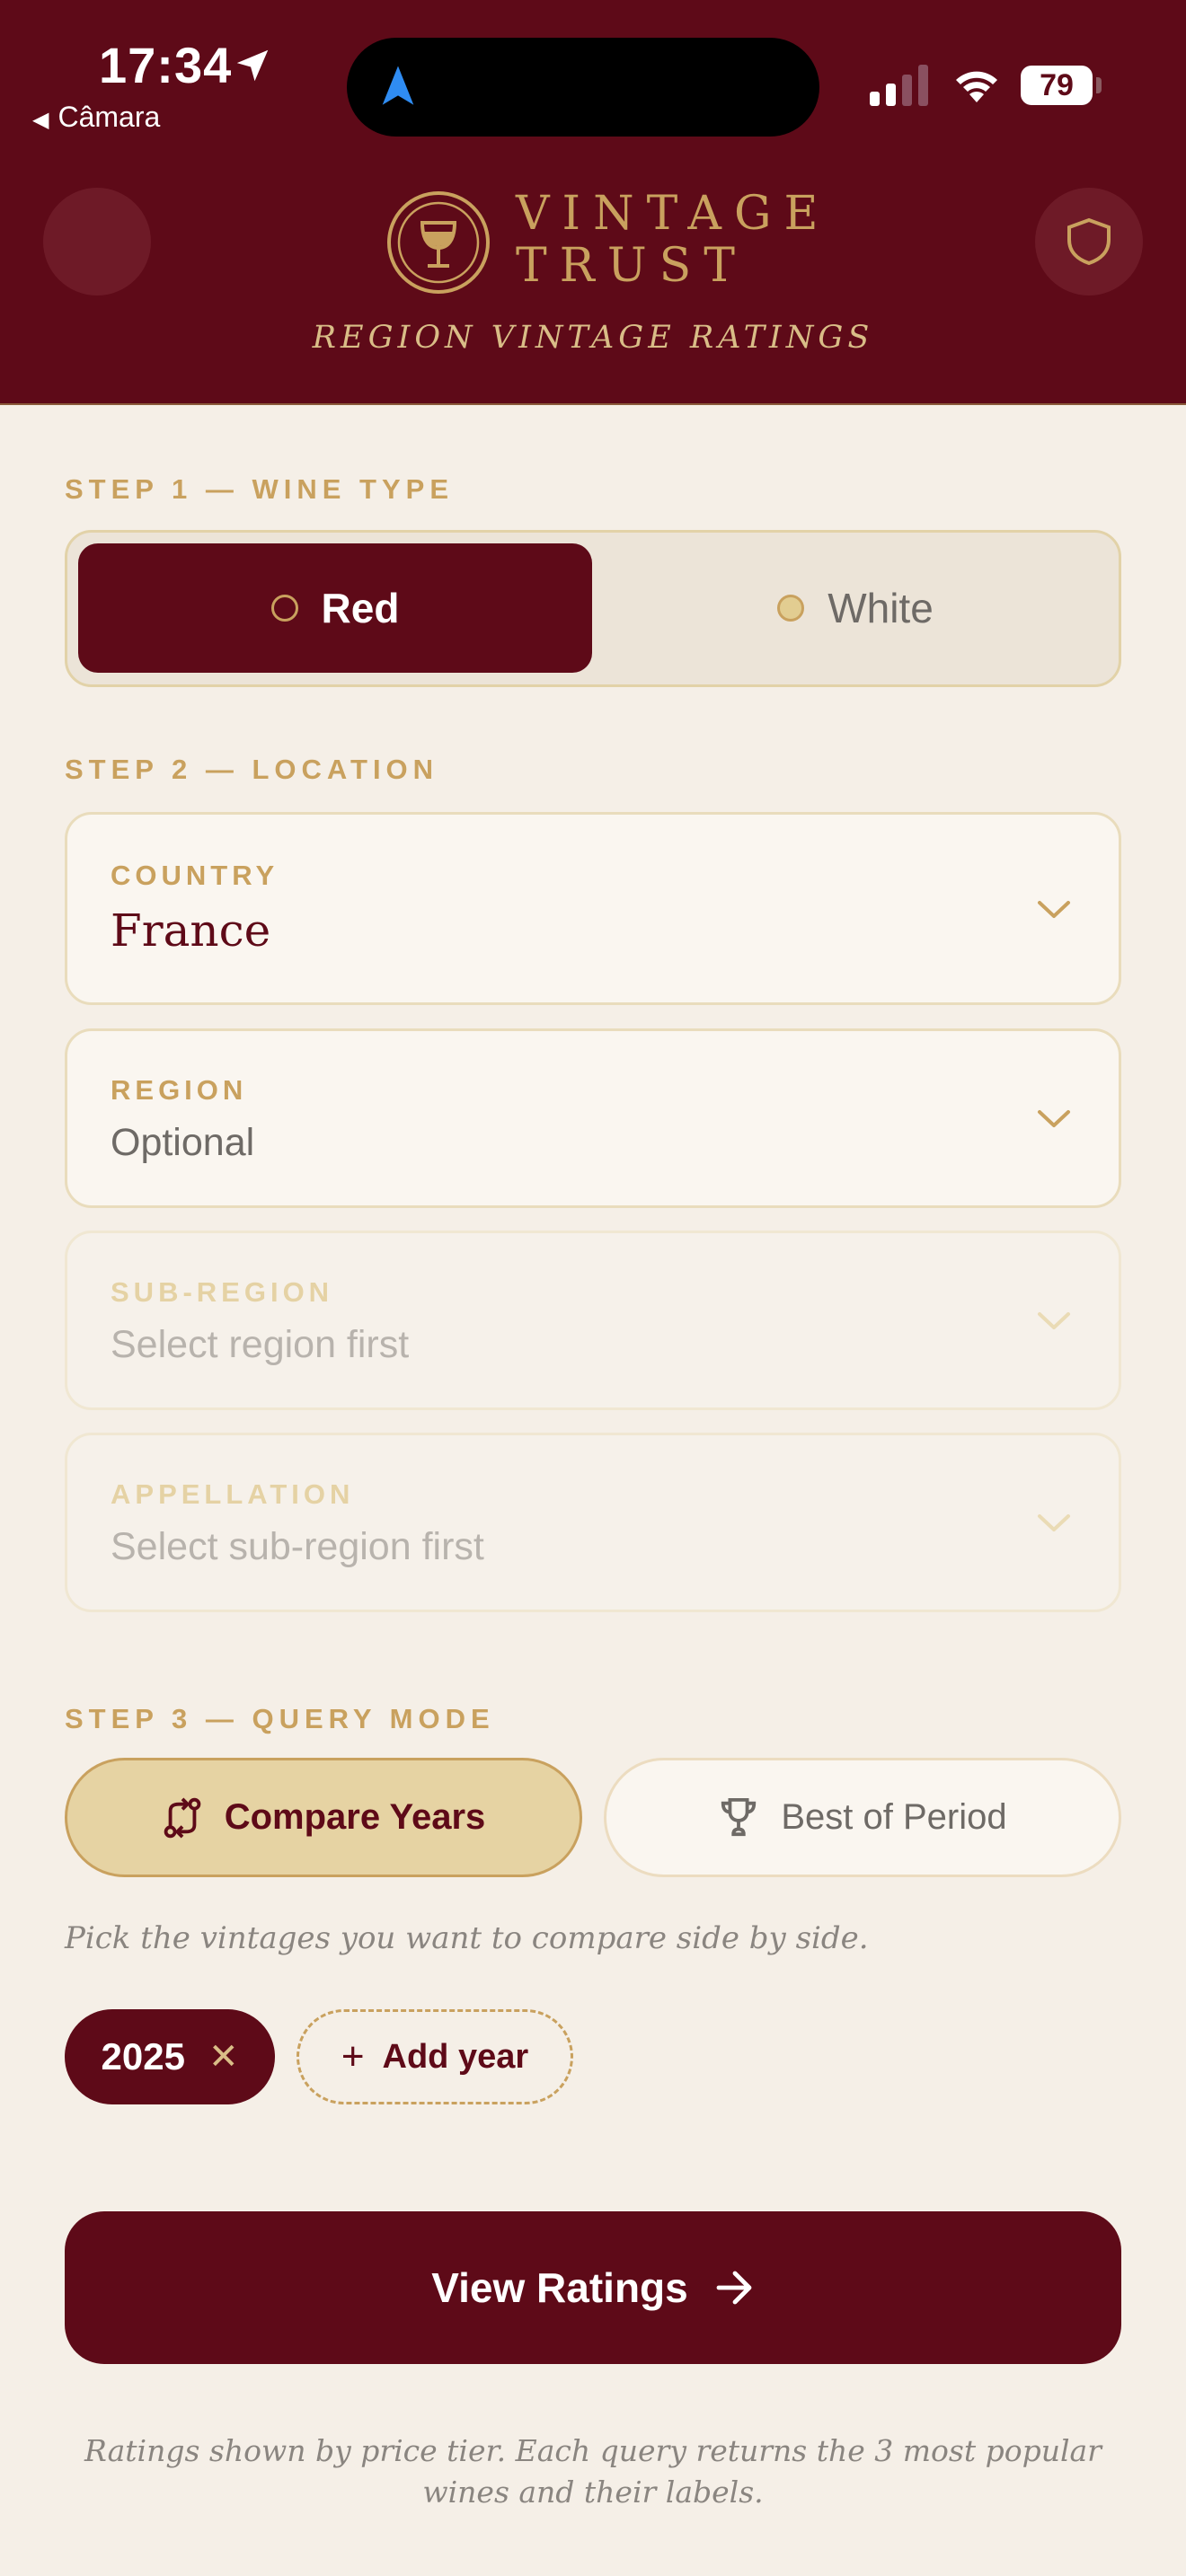 The height and width of the screenshot is (2576, 1186). Describe the element at coordinates (297, 1546) in the screenshot. I see `appellation-value: Select sub-region first` at that location.